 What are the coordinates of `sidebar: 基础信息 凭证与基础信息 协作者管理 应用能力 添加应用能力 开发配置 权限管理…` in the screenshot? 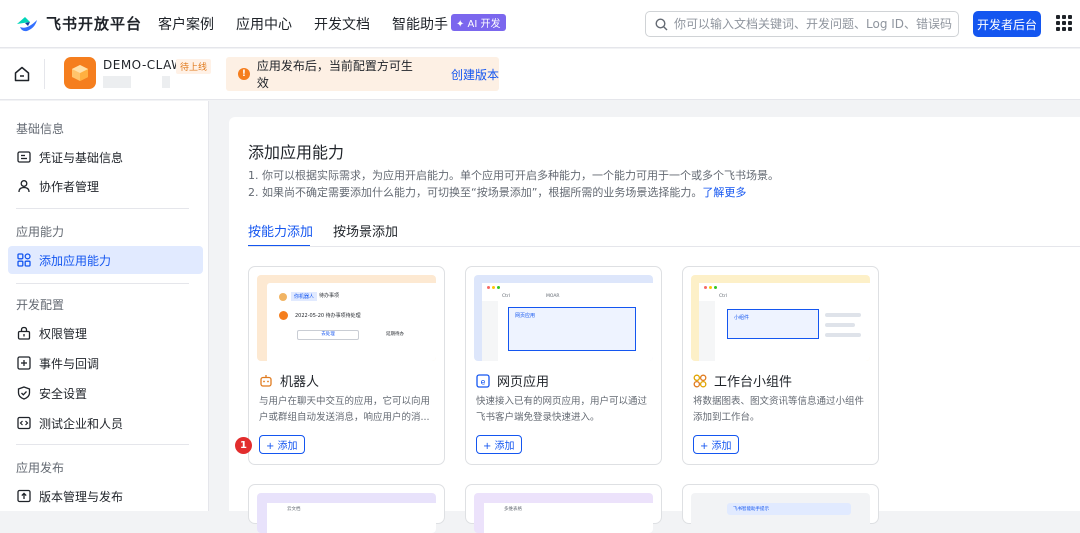 It's located at (104, 306).